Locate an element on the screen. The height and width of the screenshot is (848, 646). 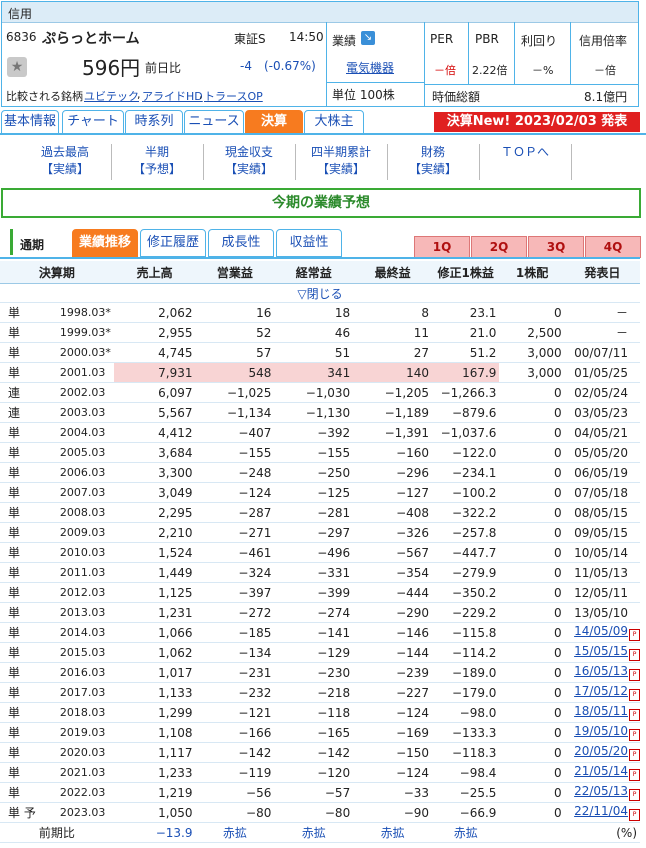
subnav-top: ＴＯＰへ is located at coordinates (525, 162).